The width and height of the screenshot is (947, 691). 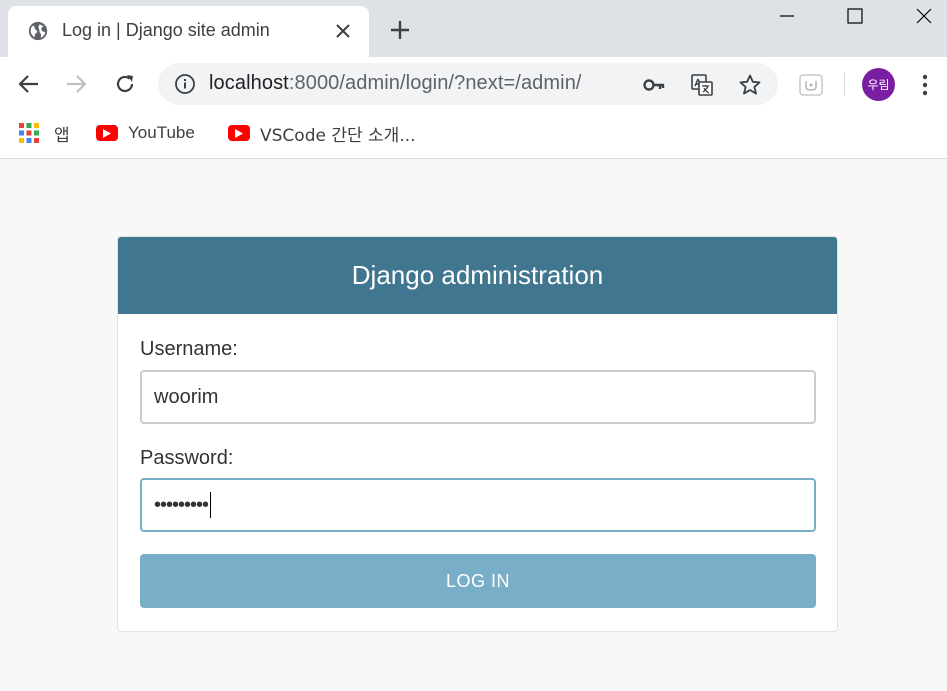 I want to click on translate-icon, so click(x=702, y=85).